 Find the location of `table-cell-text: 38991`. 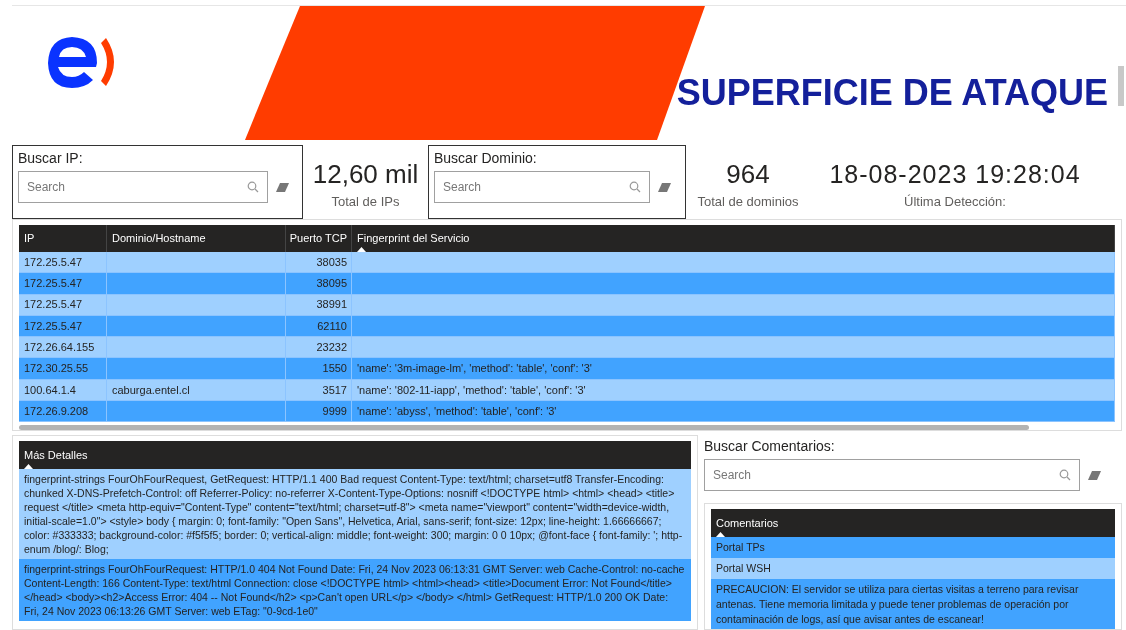

table-cell-text: 38991 is located at coordinates (331, 305).